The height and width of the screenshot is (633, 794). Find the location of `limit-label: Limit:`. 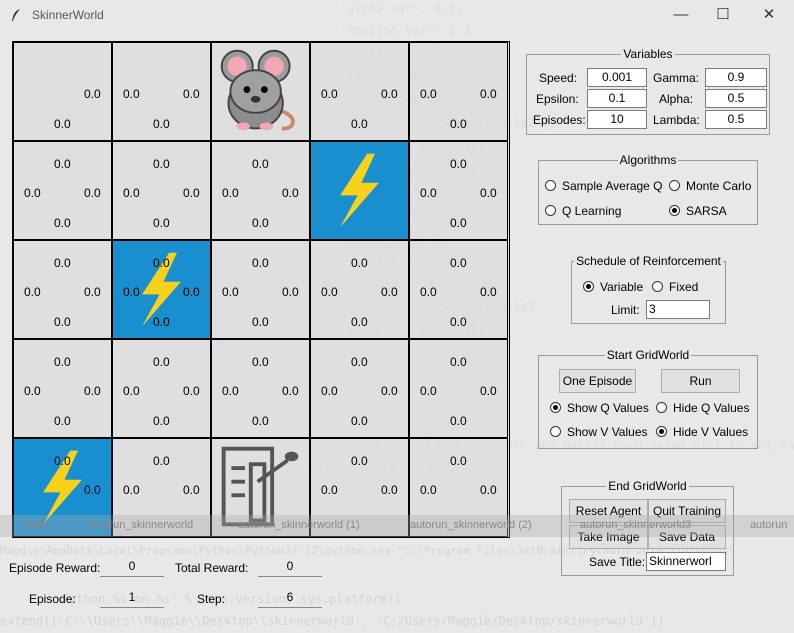

limit-label: Limit: is located at coordinates (625, 310).